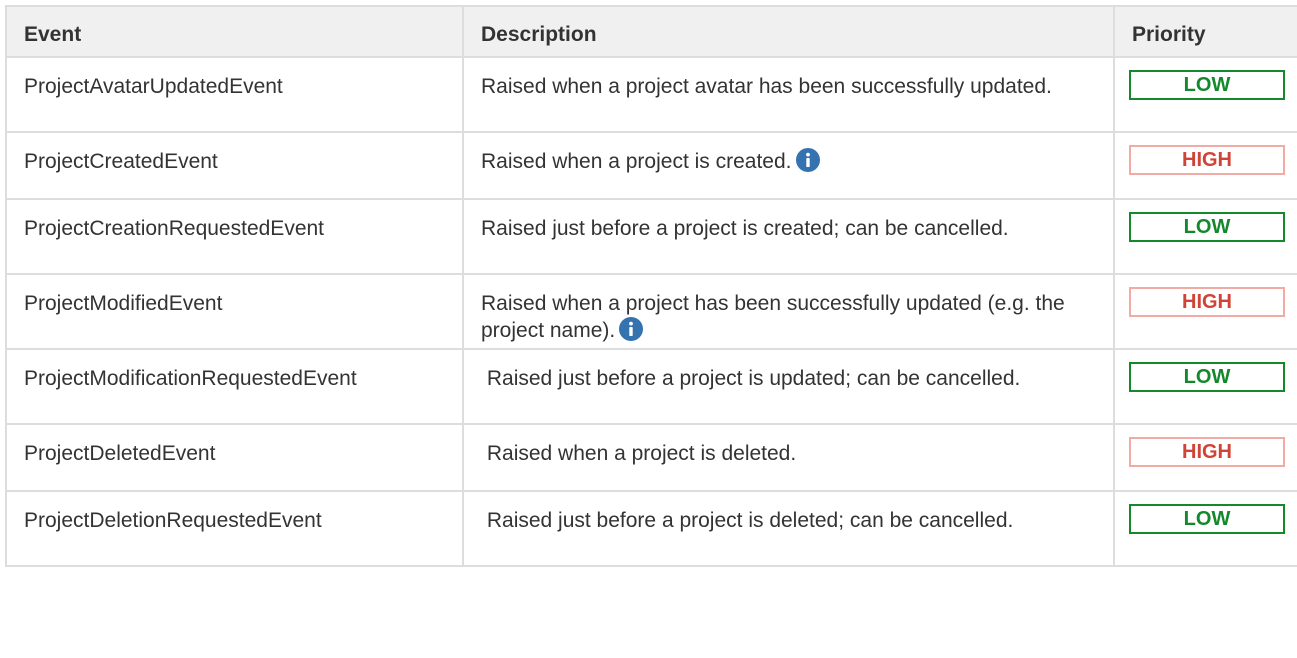 The height and width of the screenshot is (658, 1297). What do you see at coordinates (636, 161) in the screenshot?
I see `event-description: Raised when a project is created.` at bounding box center [636, 161].